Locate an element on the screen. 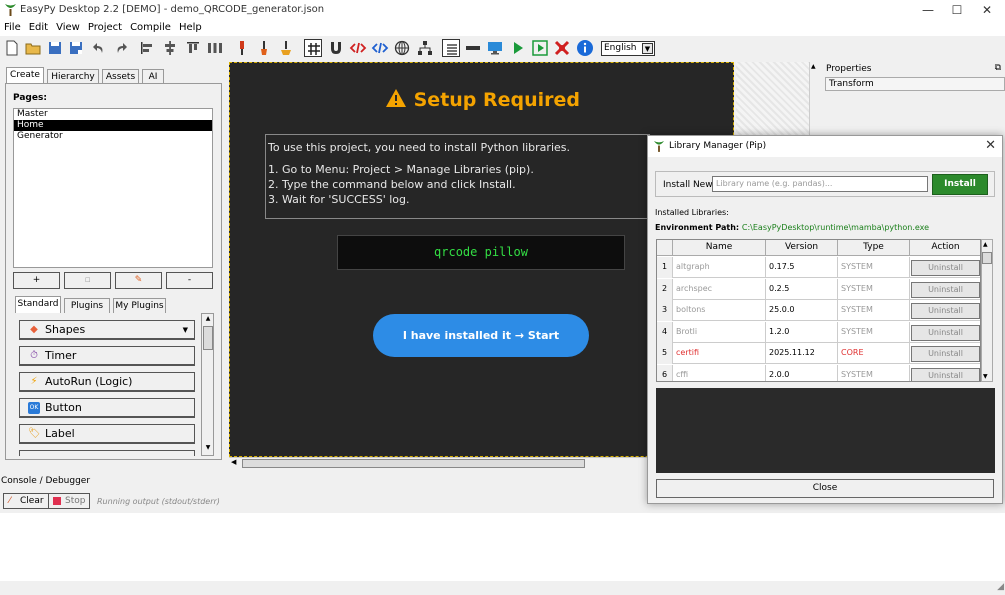  table-scrollbar: ▲ ▼ is located at coordinates (987, 310).